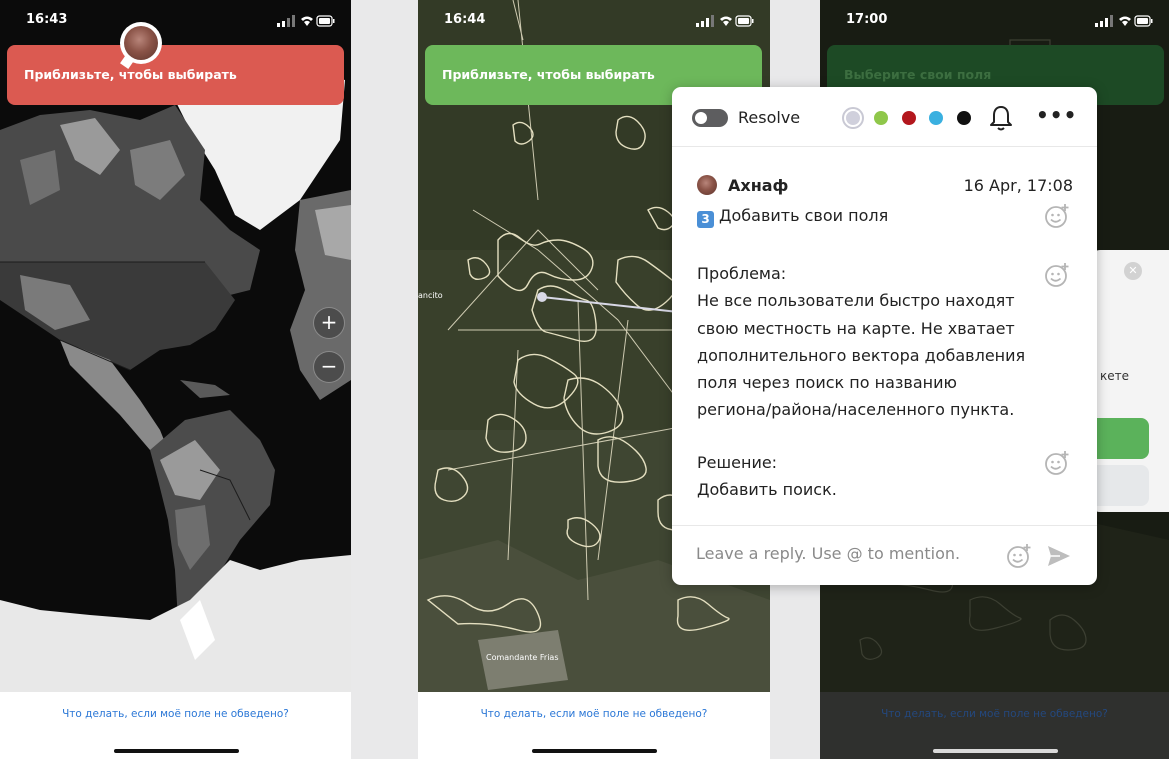 The image size is (1169, 759). I want to click on reply-bar, so click(884, 555).